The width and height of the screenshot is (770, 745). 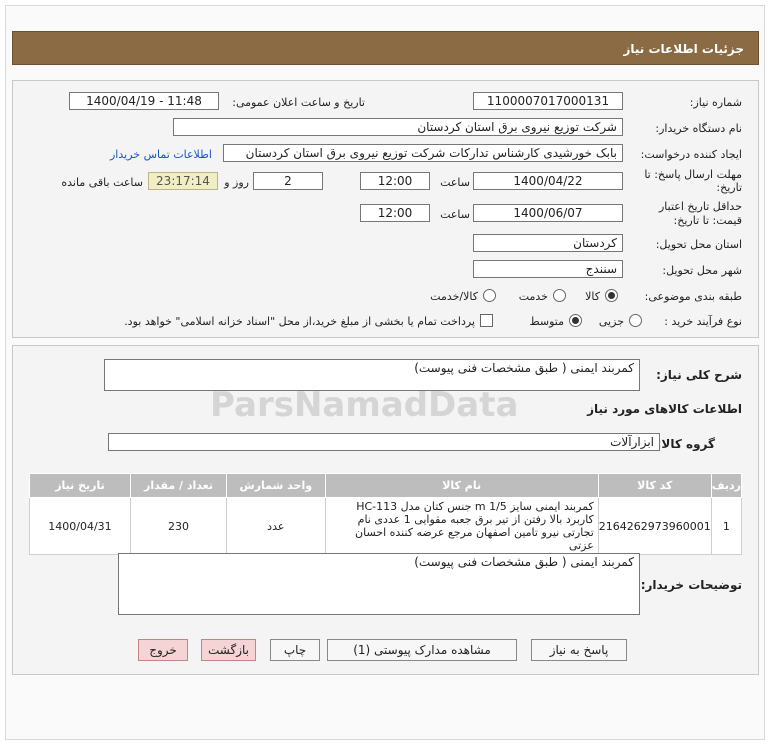 What do you see at coordinates (579, 650) in the screenshot?
I see `reply-button: پاسخ به نیاز` at bounding box center [579, 650].